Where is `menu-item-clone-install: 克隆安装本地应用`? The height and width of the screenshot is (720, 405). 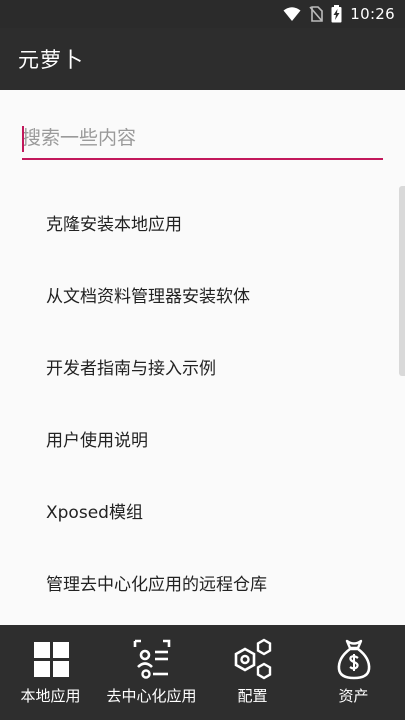
menu-item-clone-install: 克隆安装本地应用 is located at coordinates (199, 222).